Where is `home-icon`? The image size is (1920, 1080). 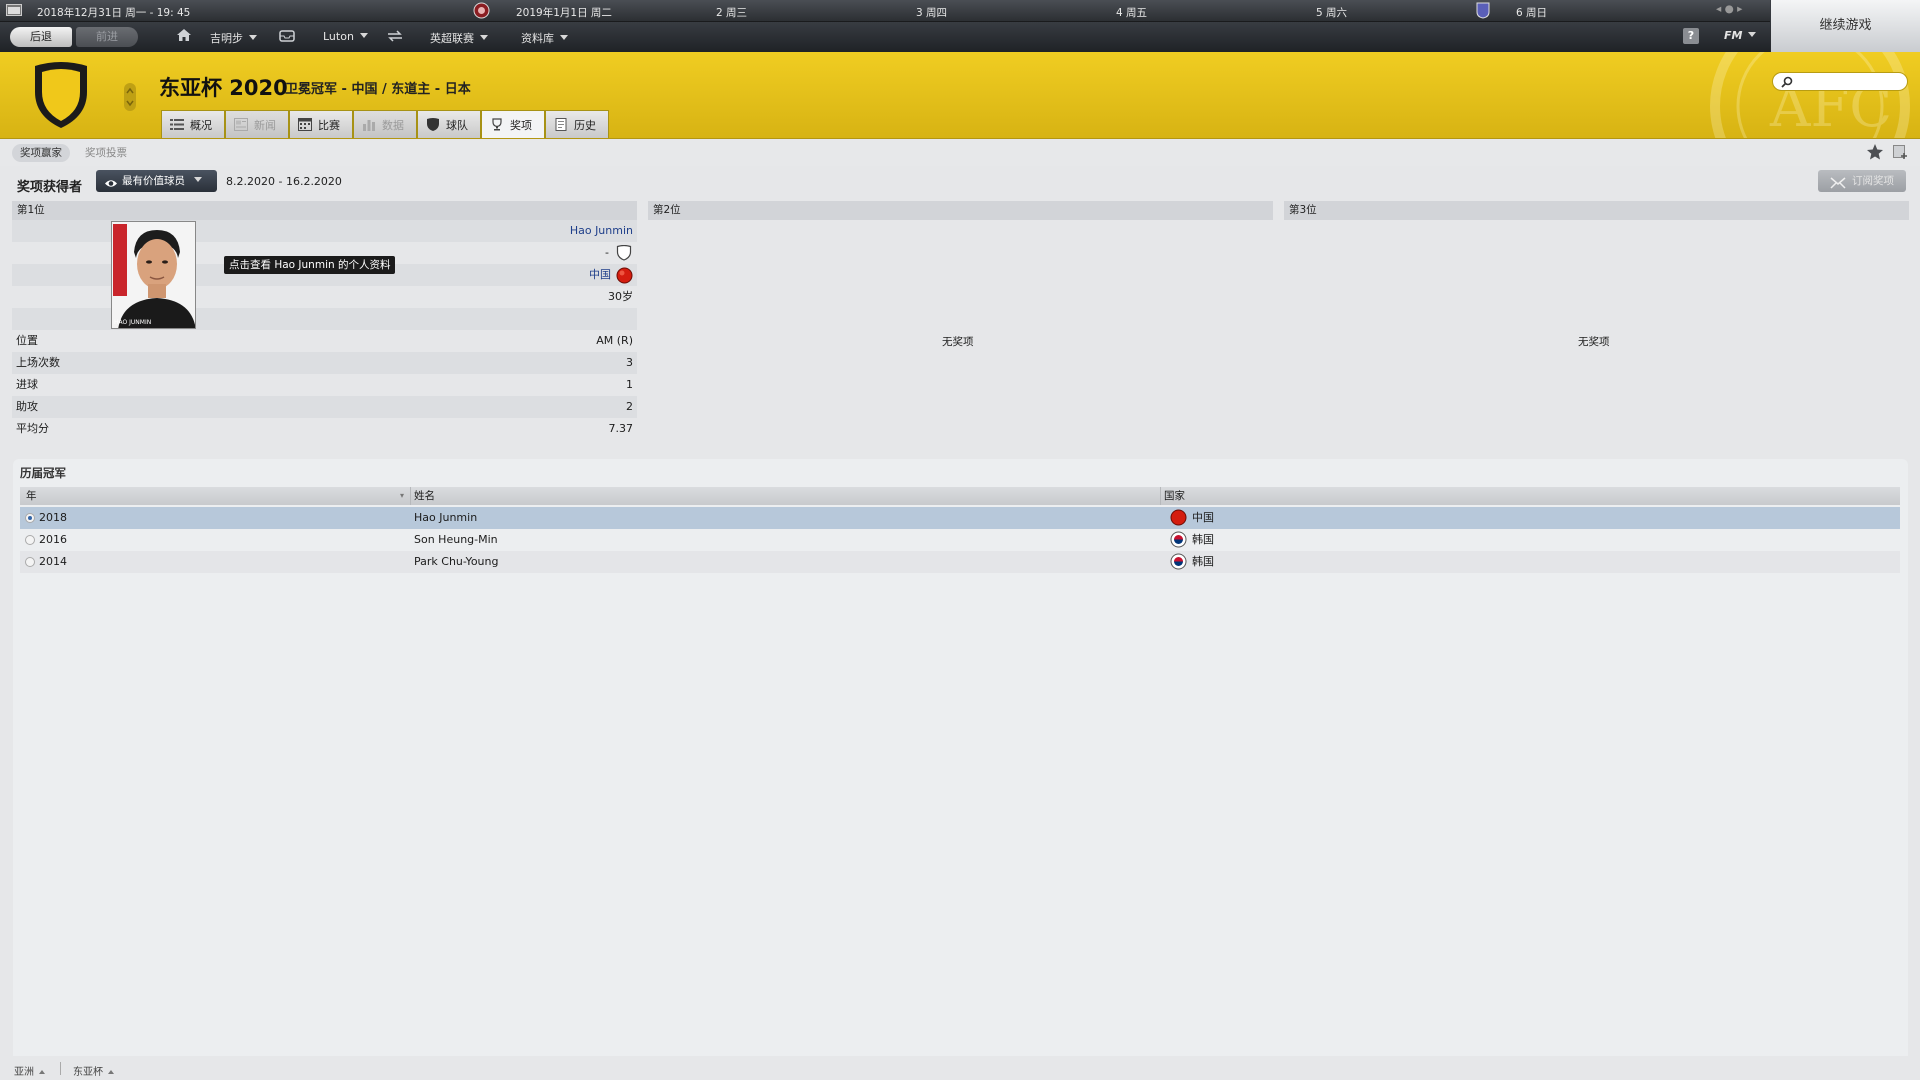 home-icon is located at coordinates (184, 37).